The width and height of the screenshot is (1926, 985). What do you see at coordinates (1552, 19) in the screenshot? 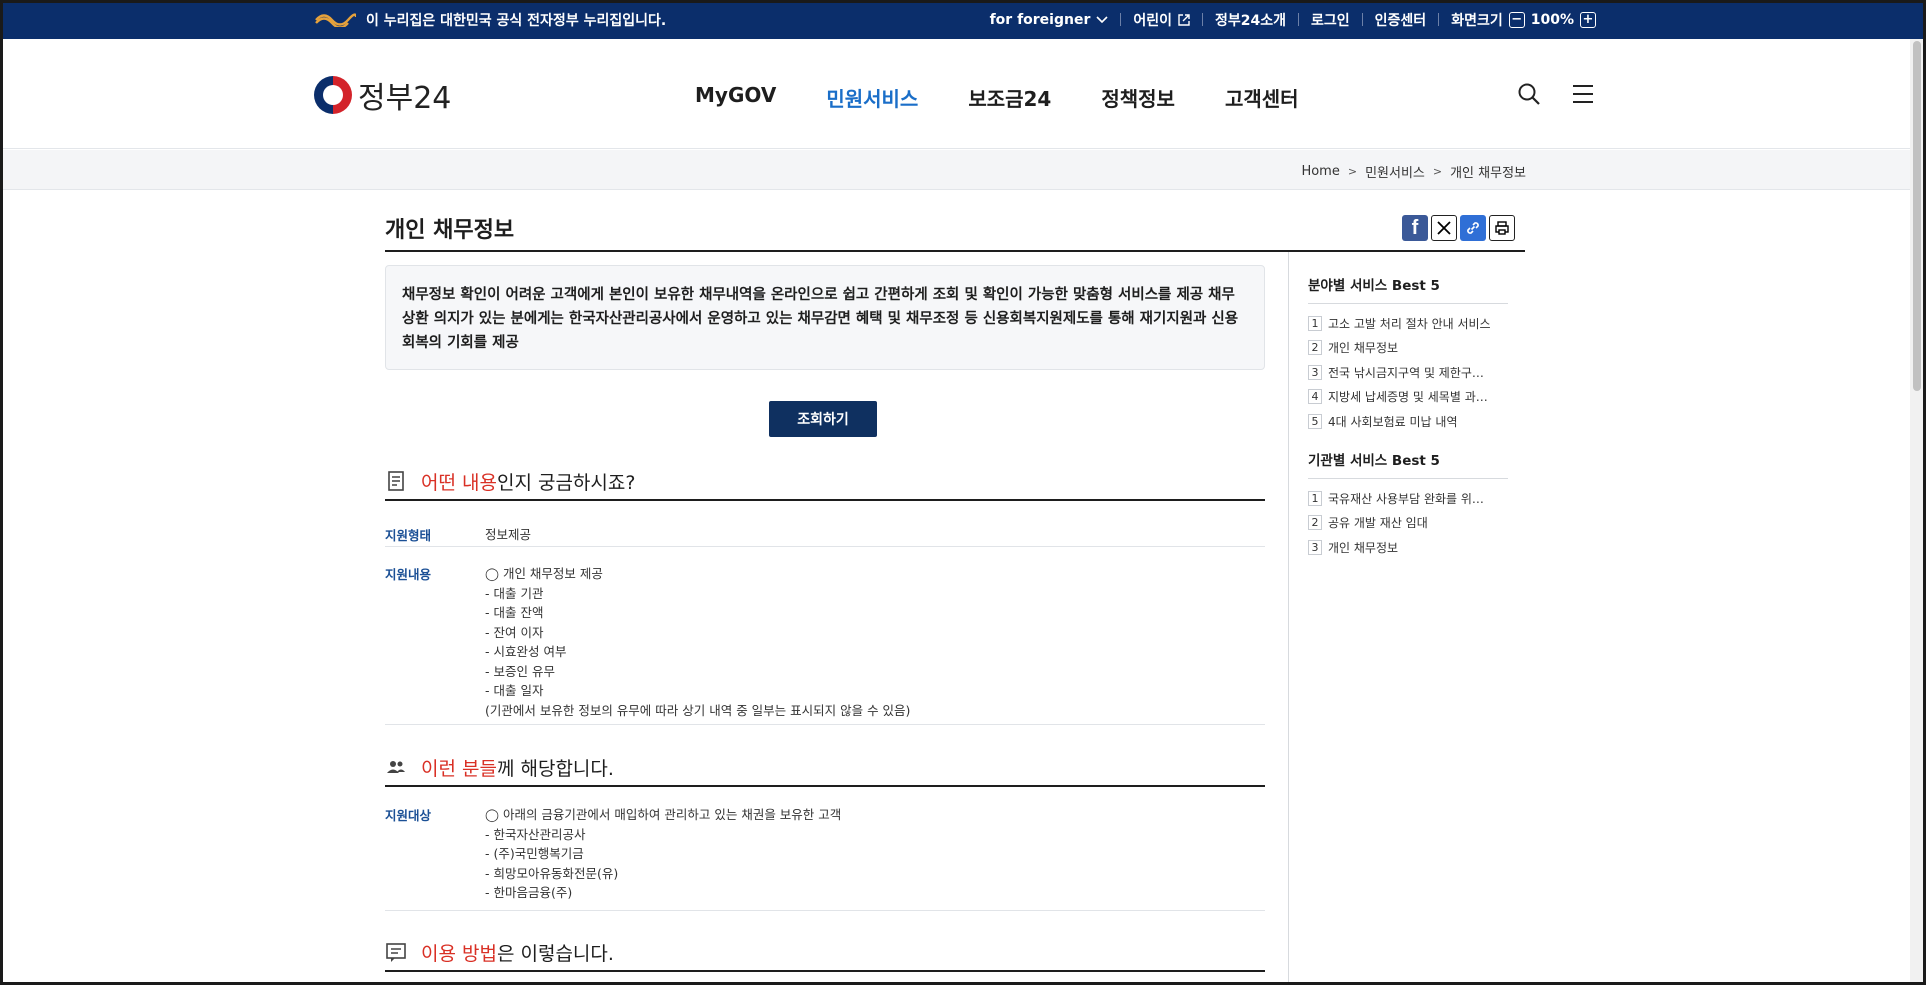
I see `zoom-value: 100%` at bounding box center [1552, 19].